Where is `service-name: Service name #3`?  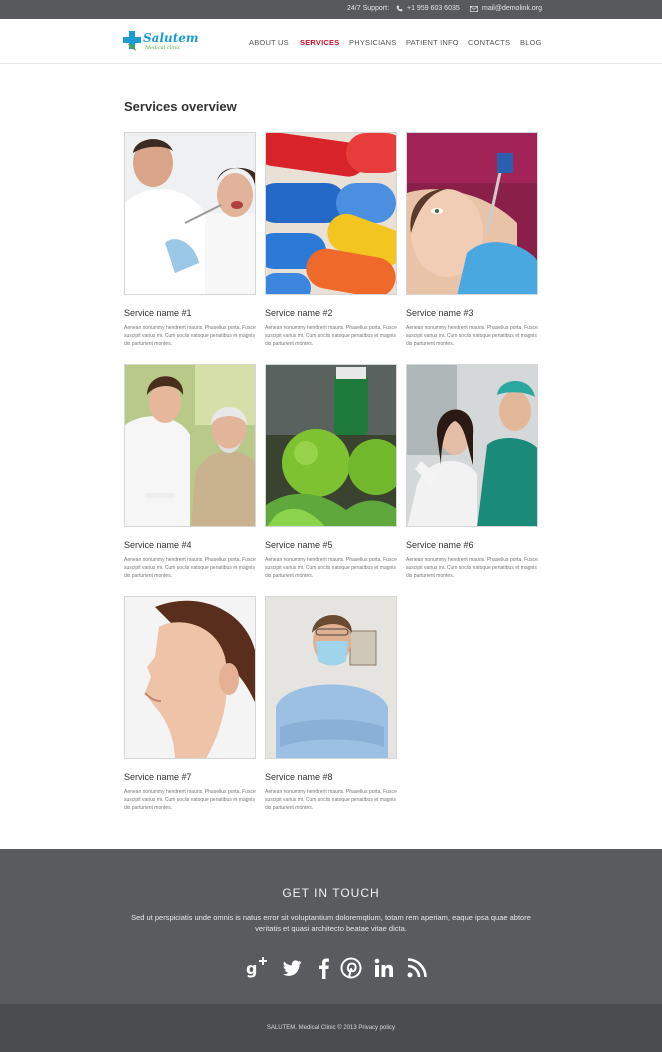 service-name: Service name #3 is located at coordinates (472, 313).